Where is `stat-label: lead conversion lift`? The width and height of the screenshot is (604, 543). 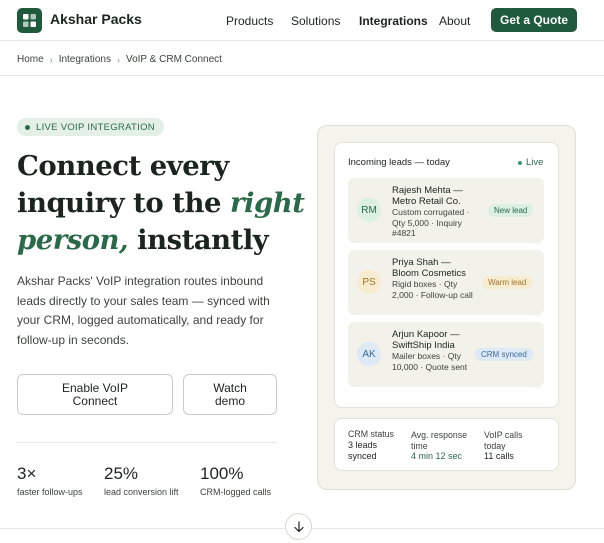 stat-label: lead conversion lift is located at coordinates (141, 492).